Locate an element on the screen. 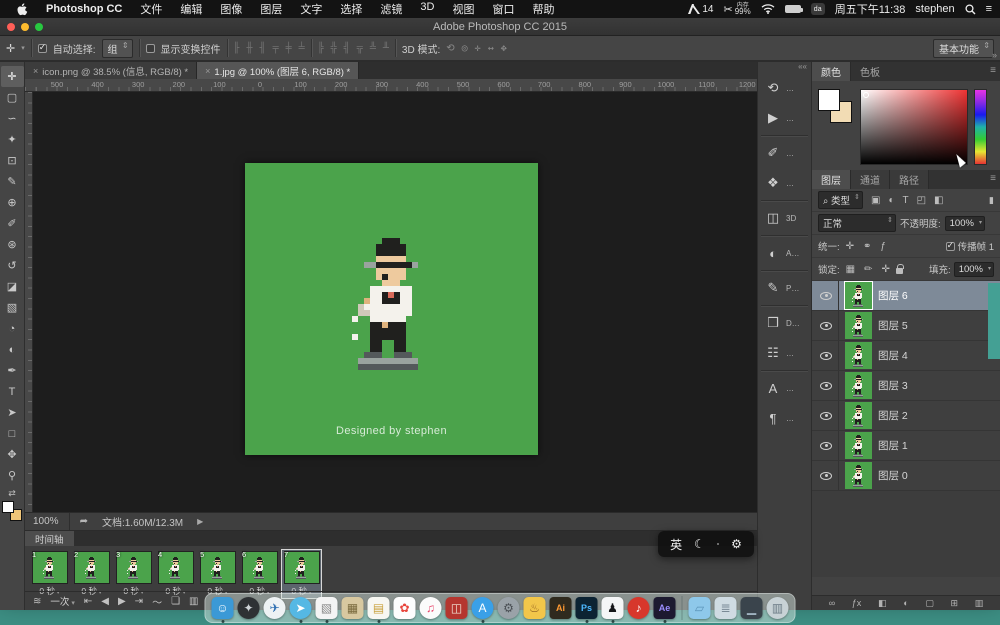 The image size is (1000, 625). align-icons: ╟ ╫ ╢ ╤ ╪ ╧ is located at coordinates (269, 48).